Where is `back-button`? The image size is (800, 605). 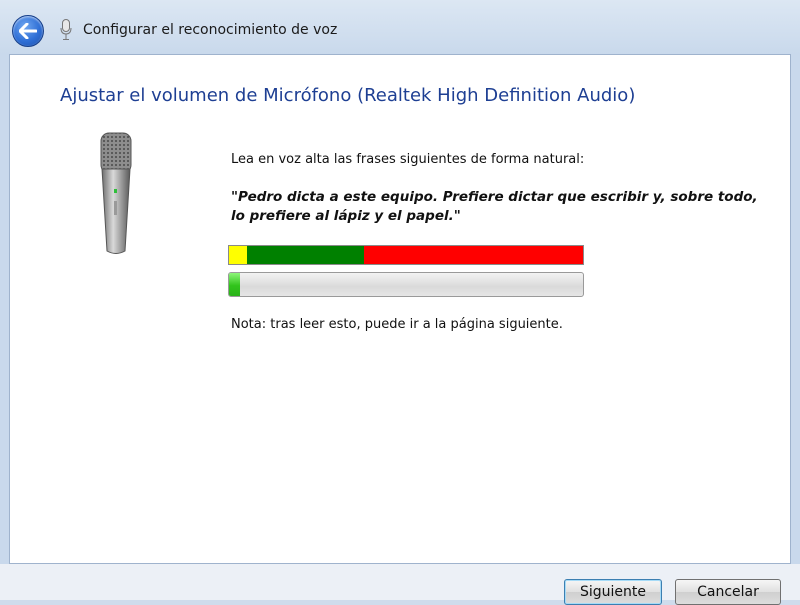 back-button is located at coordinates (28, 31).